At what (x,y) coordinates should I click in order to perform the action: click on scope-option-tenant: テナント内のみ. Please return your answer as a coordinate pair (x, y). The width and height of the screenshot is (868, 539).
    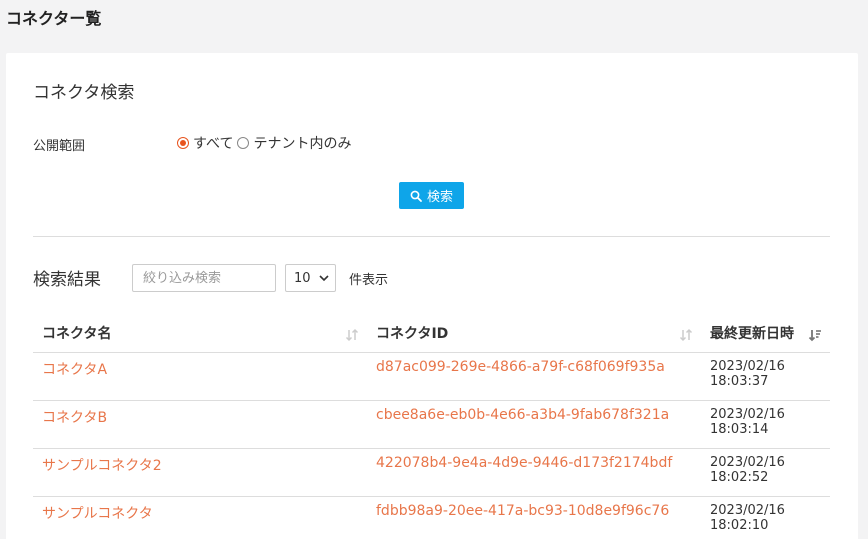
    Looking at the image, I should click on (294, 143).